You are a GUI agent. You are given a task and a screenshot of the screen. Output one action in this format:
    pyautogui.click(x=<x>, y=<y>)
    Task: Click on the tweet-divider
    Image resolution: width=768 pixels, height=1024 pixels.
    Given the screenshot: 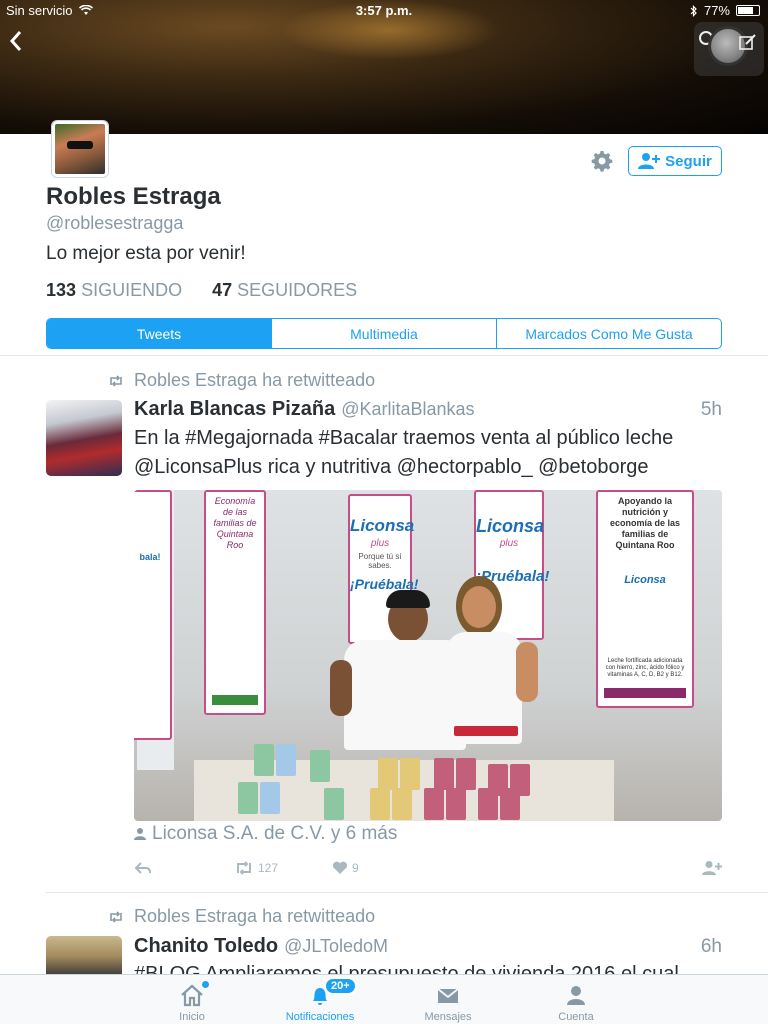 What is the action you would take?
    pyautogui.click(x=407, y=892)
    